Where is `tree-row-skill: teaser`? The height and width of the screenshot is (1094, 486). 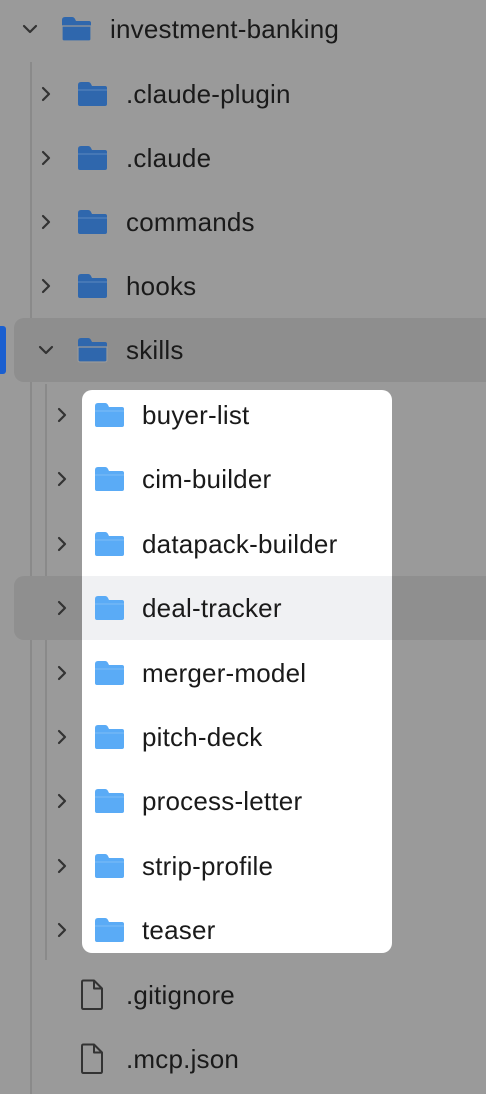 tree-row-skill: teaser is located at coordinates (243, 930).